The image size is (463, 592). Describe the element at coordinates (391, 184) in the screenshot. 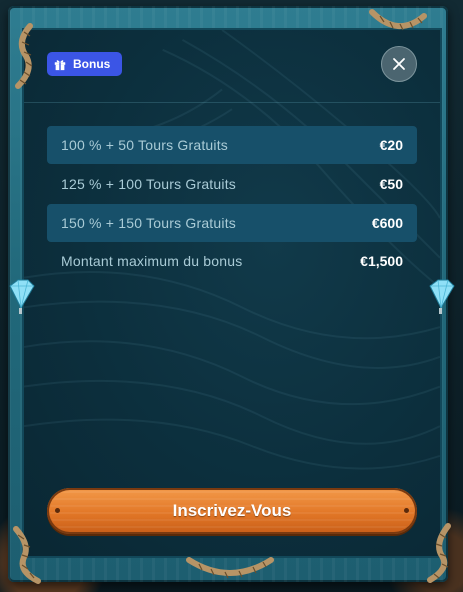

I see `bonus-row-value: €50` at that location.